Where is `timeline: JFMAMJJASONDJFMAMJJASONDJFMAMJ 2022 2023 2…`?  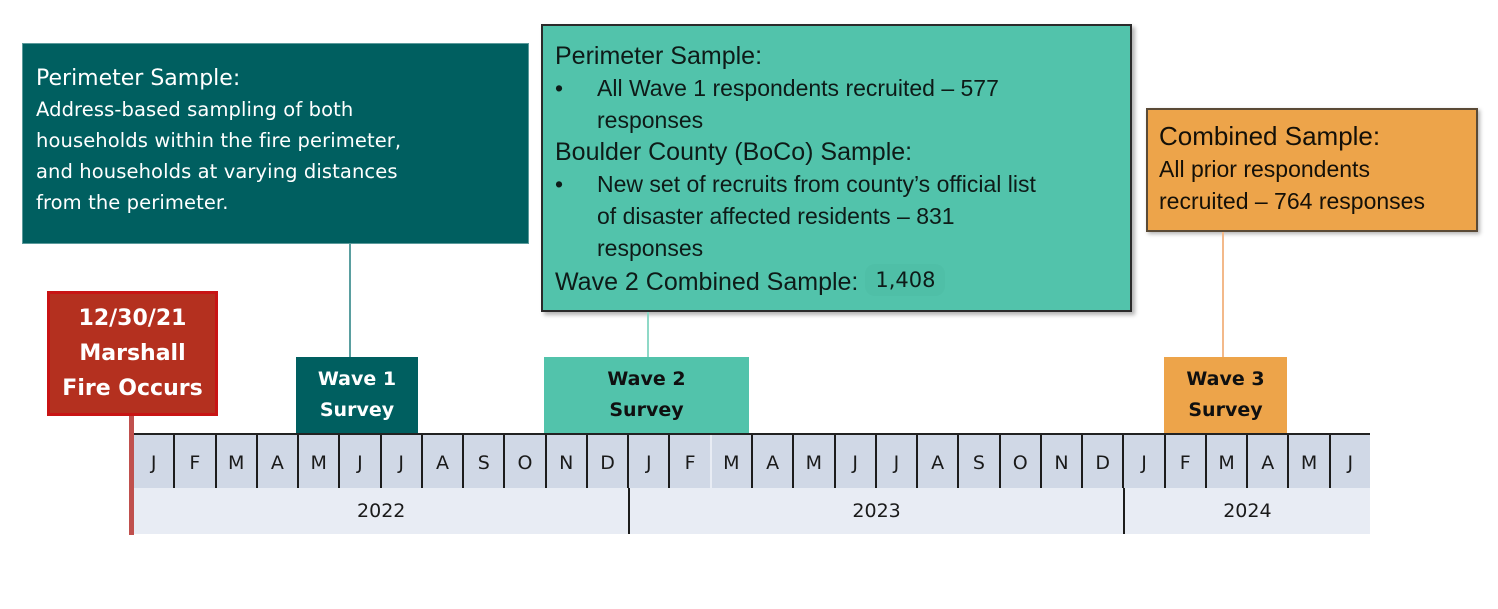
timeline: JFMAMJJASONDJFMAMJJASONDJFMAMJ 2022 2023 2… is located at coordinates (752, 483).